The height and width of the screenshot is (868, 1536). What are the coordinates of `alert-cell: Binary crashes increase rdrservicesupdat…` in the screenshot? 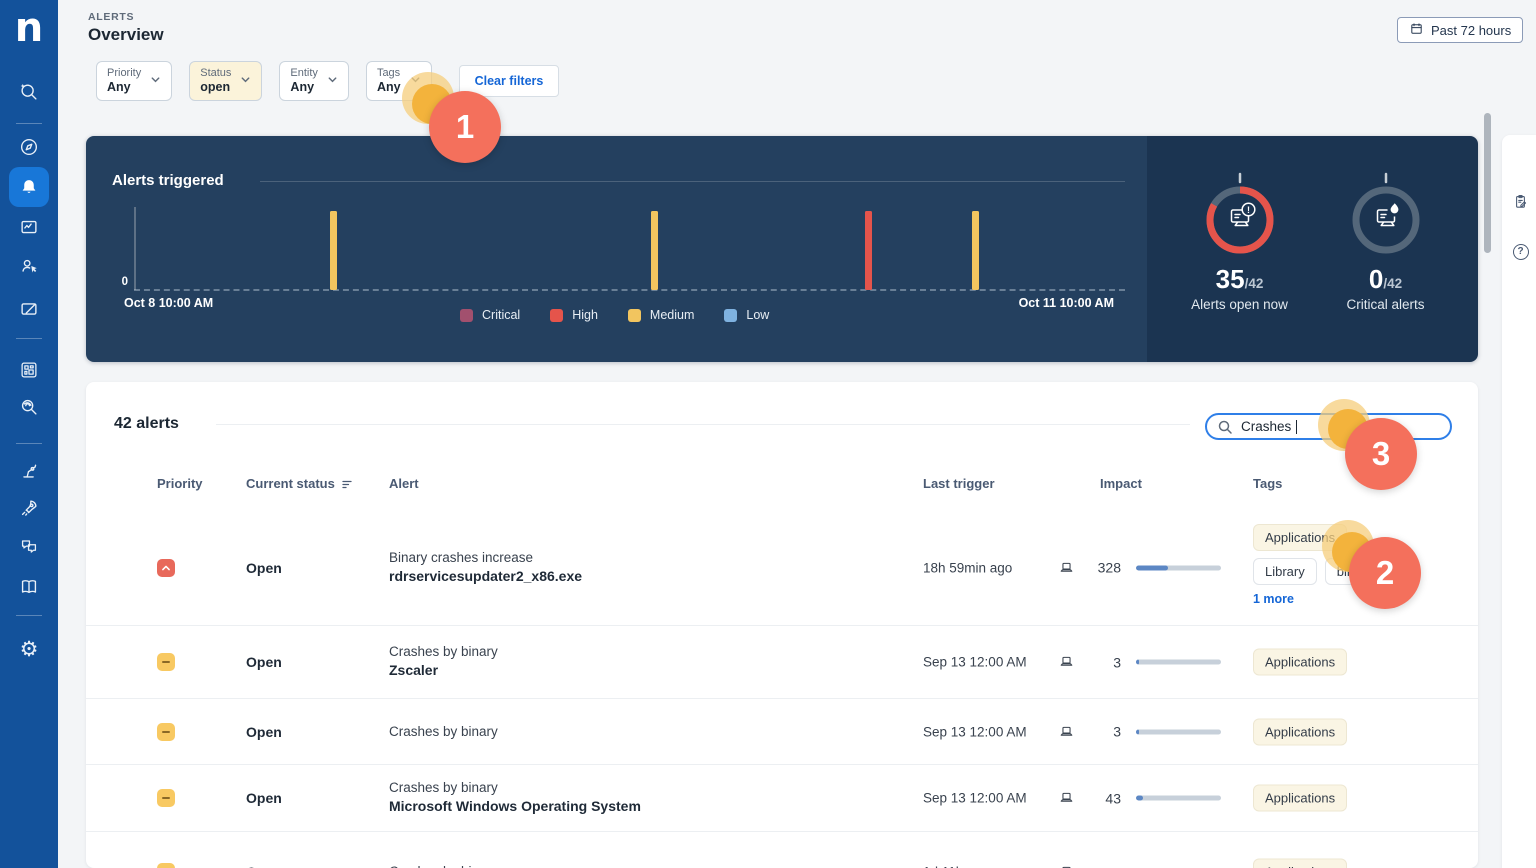 It's located at (486, 566).